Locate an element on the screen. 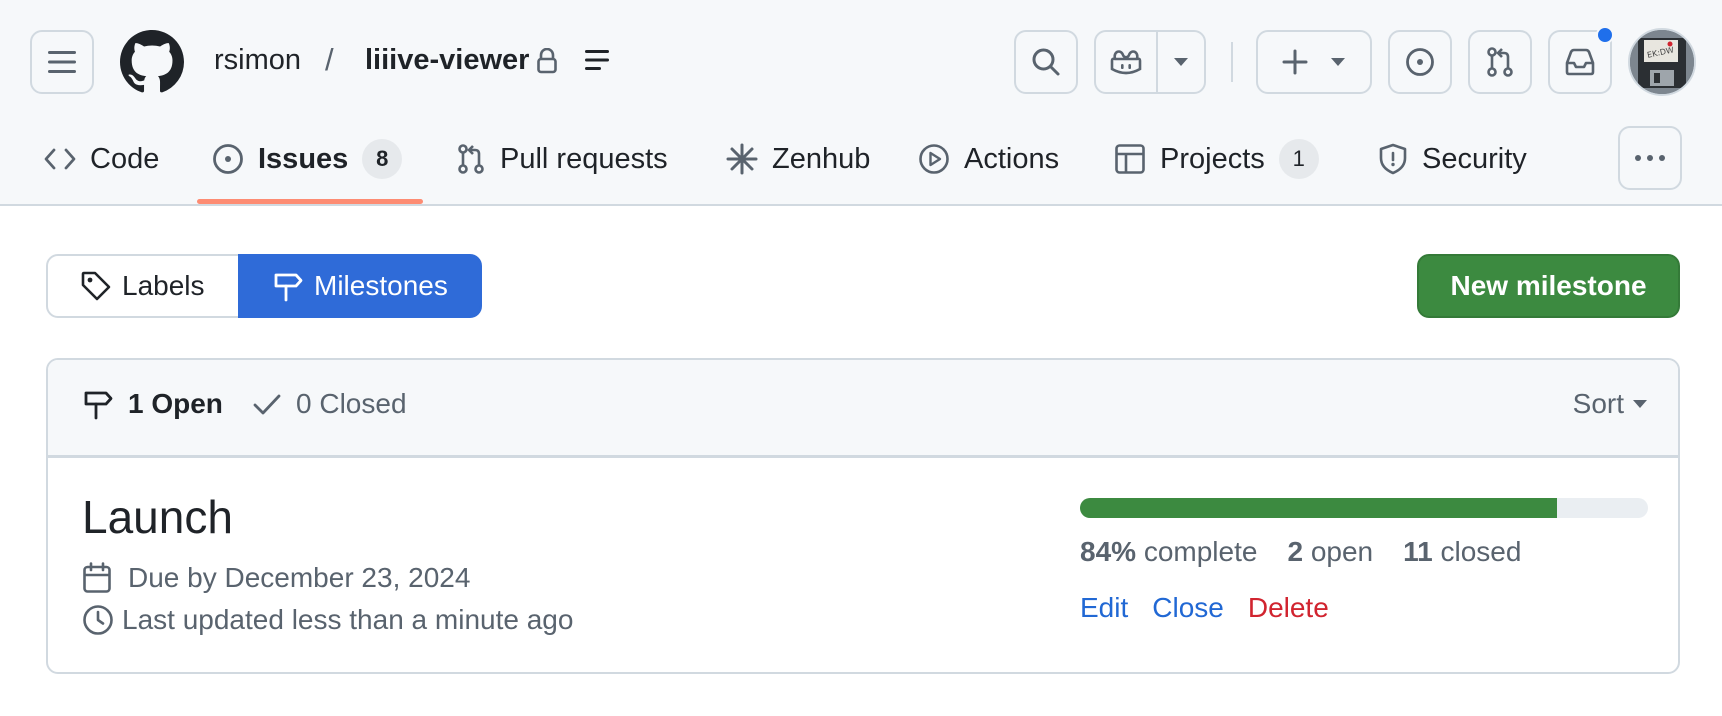 The height and width of the screenshot is (716, 1722). search-icon is located at coordinates (1046, 62).